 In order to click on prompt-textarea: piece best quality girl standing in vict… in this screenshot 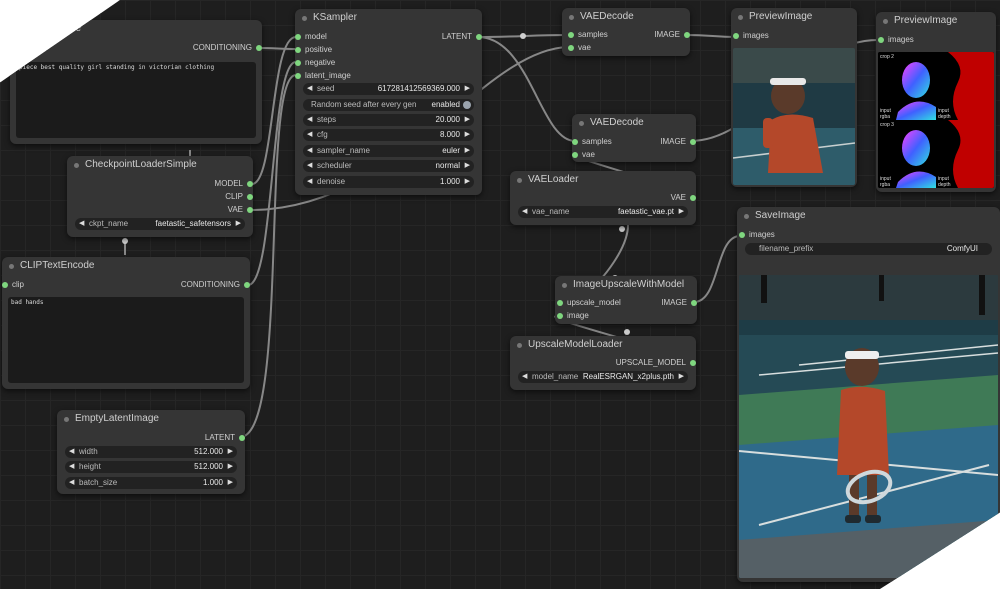, I will do `click(136, 100)`.